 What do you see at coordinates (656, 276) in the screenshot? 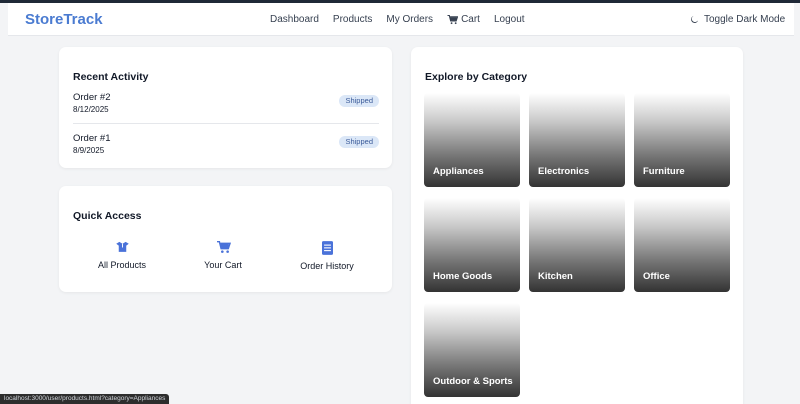
I see `category-label: Office` at bounding box center [656, 276].